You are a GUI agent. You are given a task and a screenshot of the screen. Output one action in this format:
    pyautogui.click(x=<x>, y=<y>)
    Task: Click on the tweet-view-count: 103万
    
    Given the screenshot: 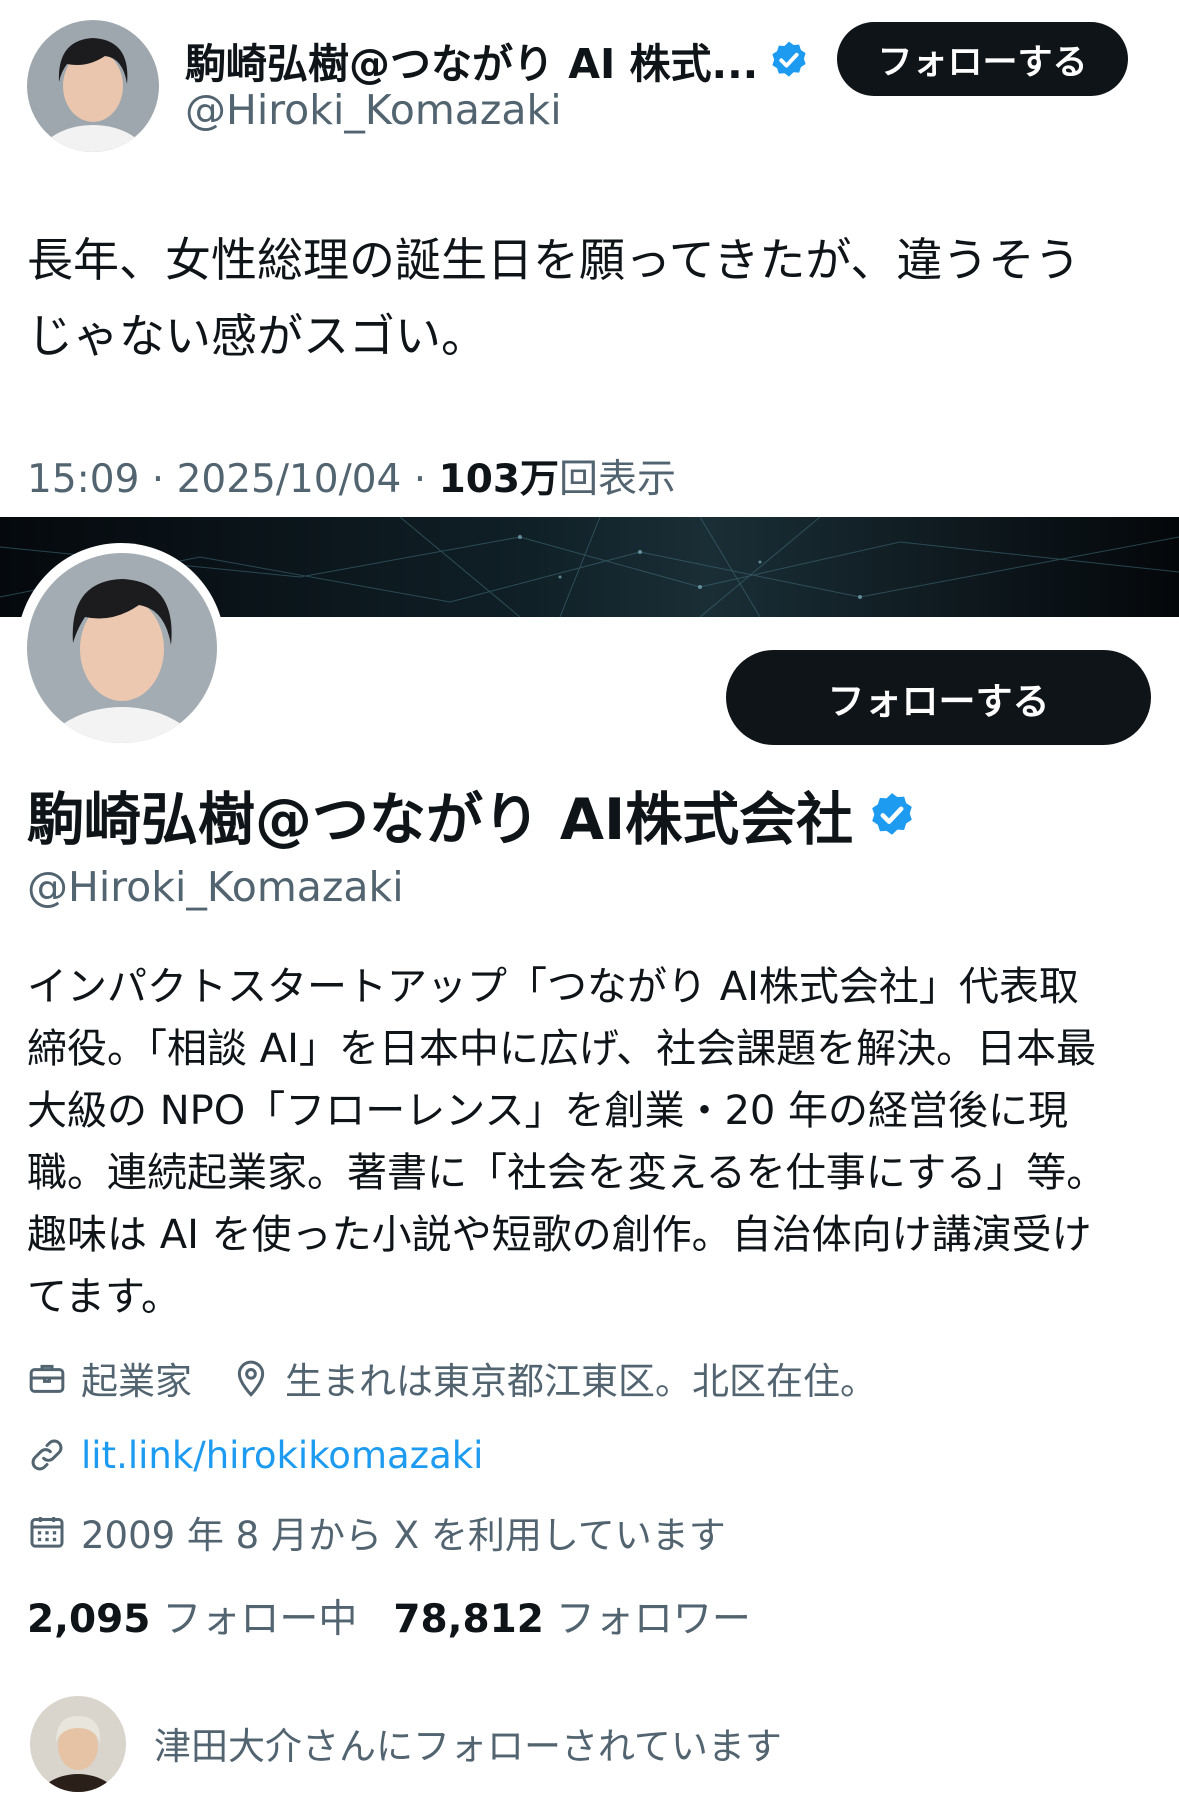 What is the action you would take?
    pyautogui.click(x=498, y=479)
    